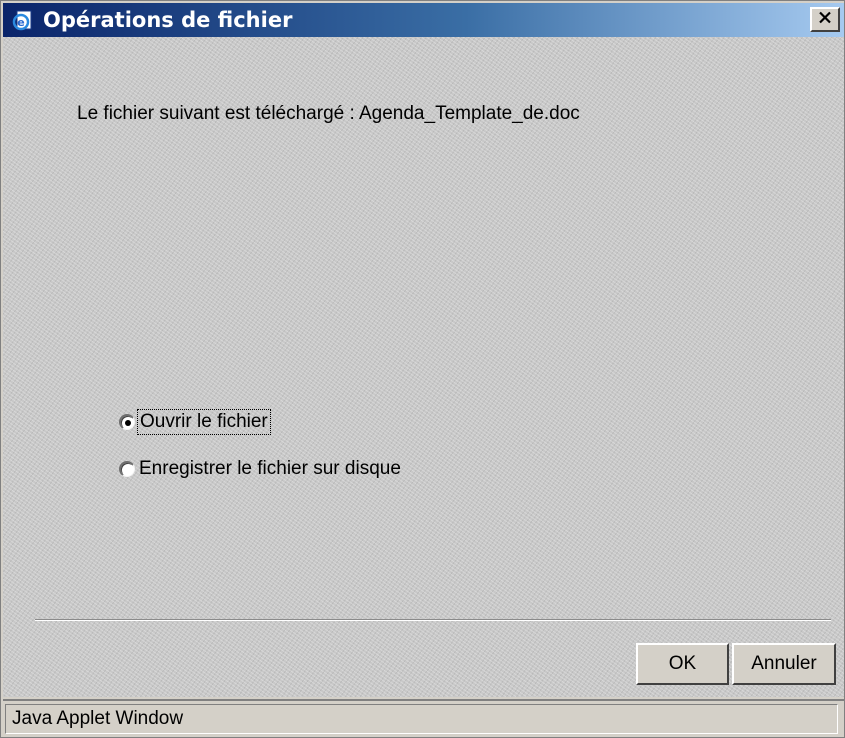 This screenshot has height=738, width=845. What do you see at coordinates (20, 22) in the screenshot?
I see `svg-text: e` at bounding box center [20, 22].